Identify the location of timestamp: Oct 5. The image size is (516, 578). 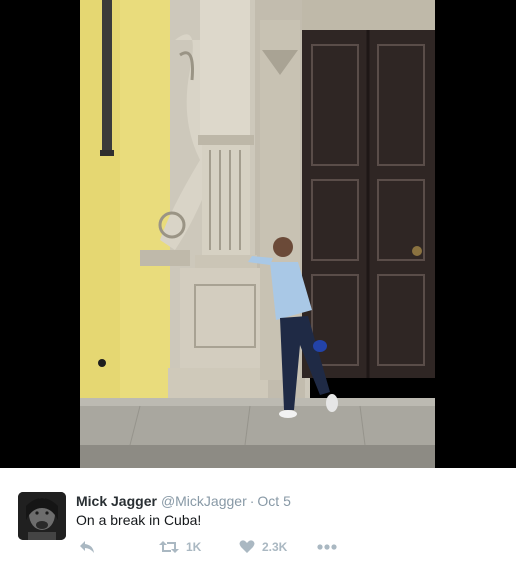
(273, 501).